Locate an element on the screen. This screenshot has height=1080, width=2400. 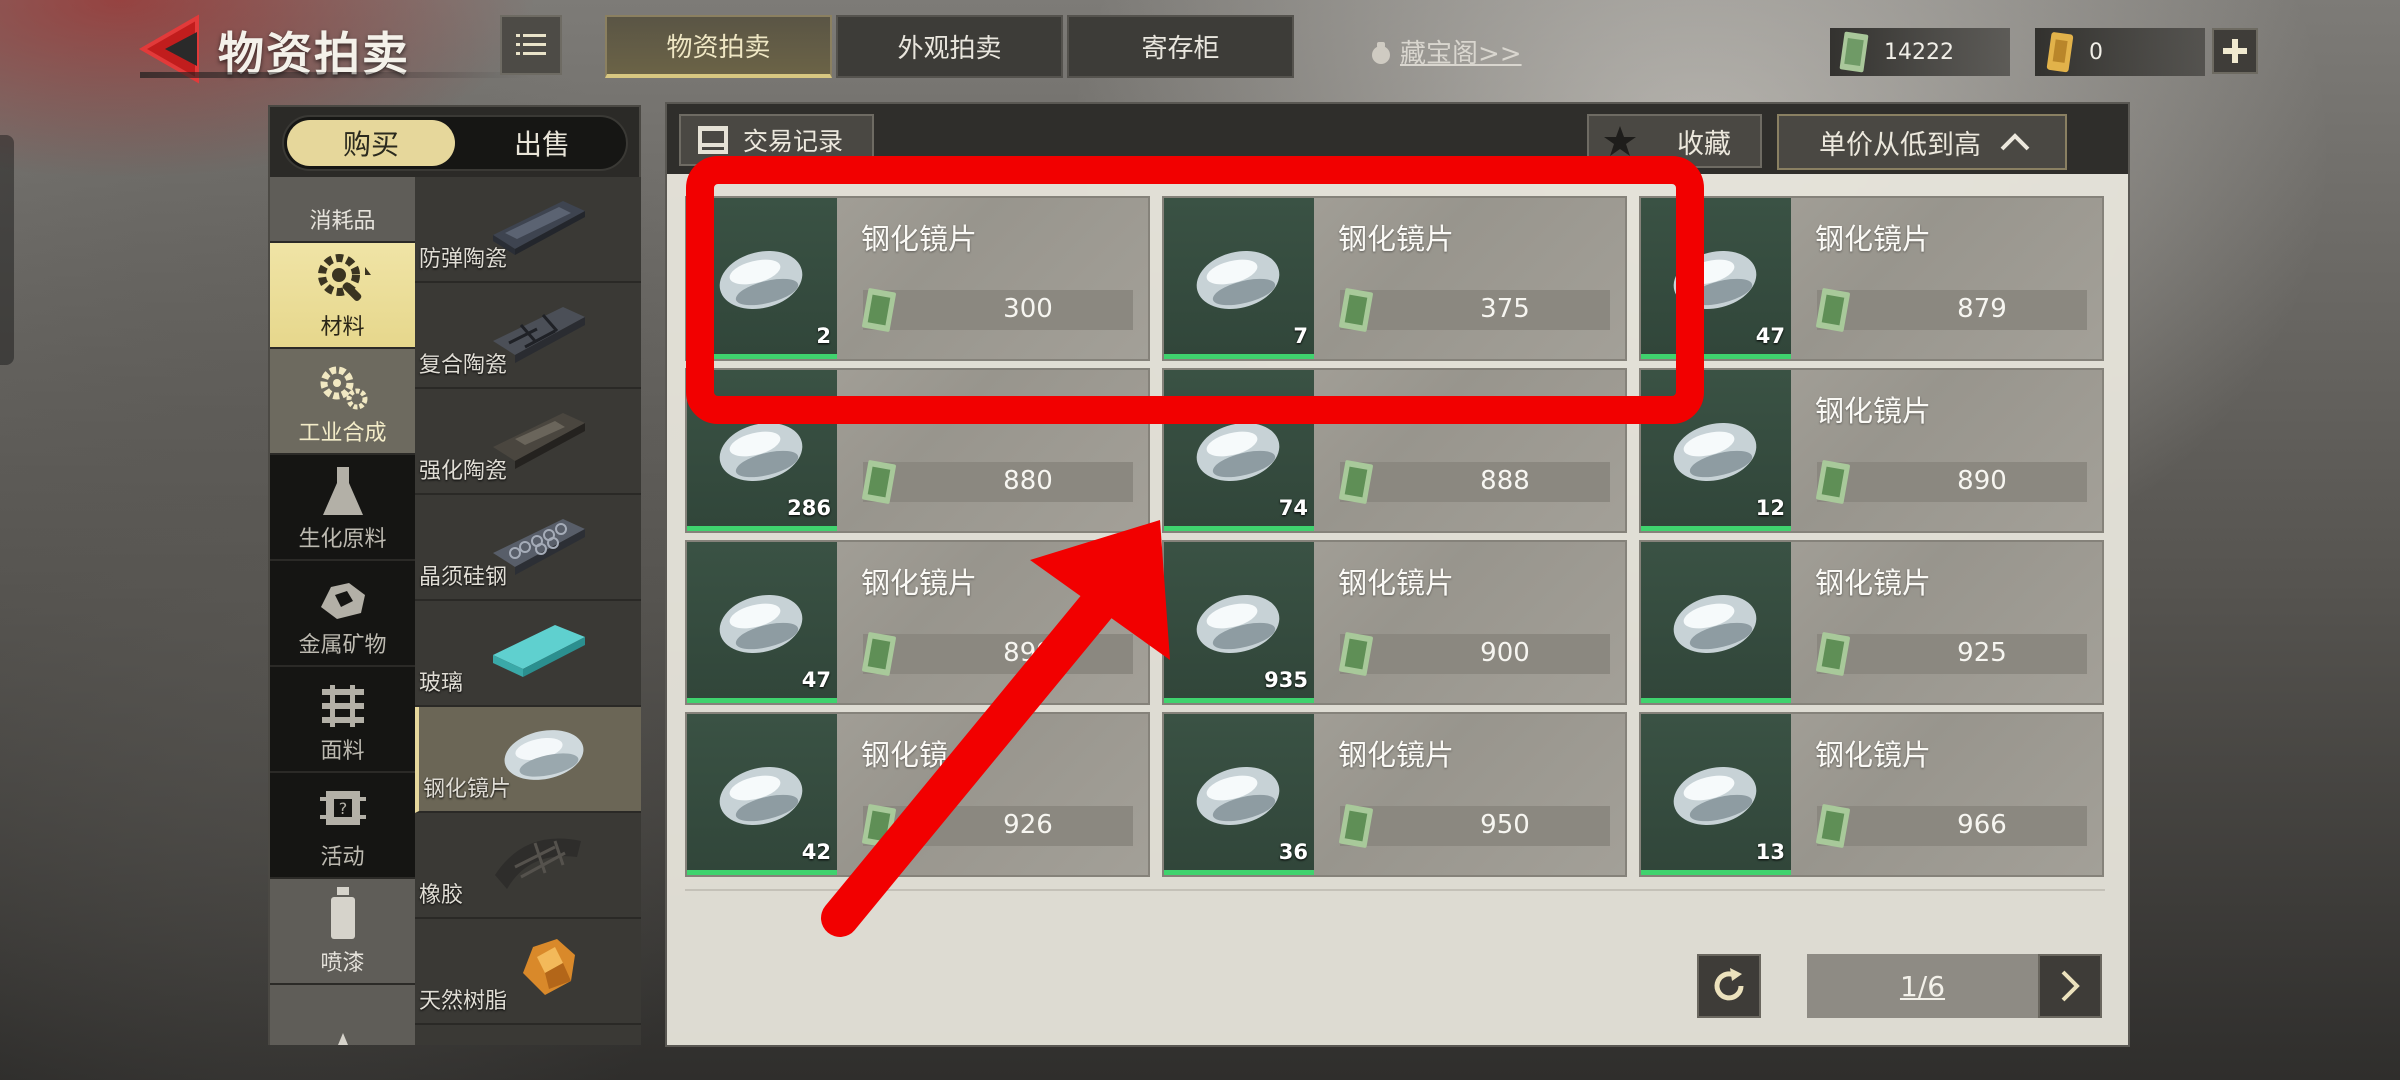
listing-card: 47 钢化镜片 899 is located at coordinates (917, 622).